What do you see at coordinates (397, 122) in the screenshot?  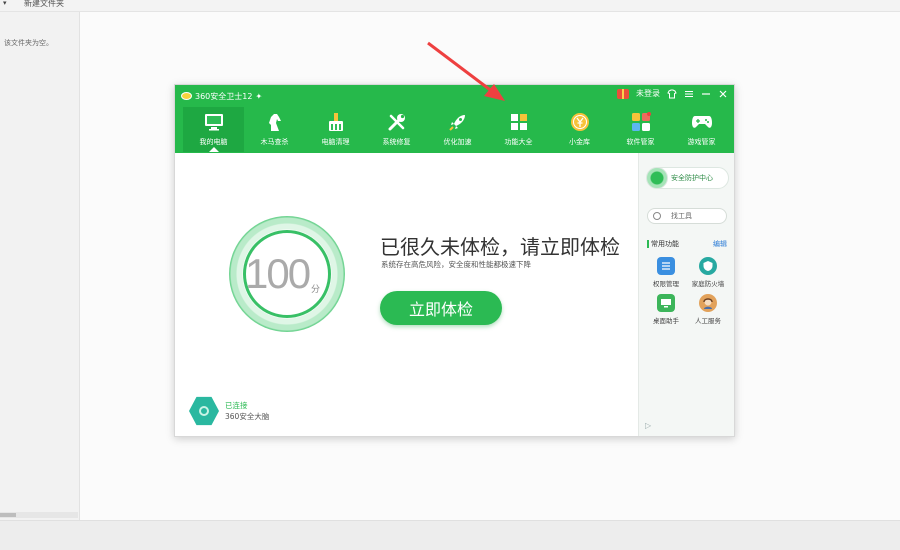 I see `wrench-icon` at bounding box center [397, 122].